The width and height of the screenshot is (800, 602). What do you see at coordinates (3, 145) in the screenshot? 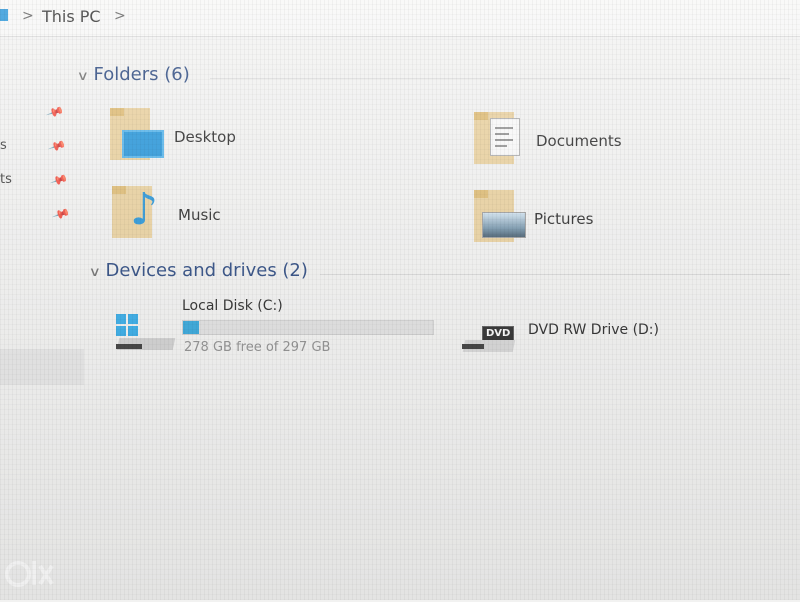
I see `quick-access-item: s` at bounding box center [3, 145].